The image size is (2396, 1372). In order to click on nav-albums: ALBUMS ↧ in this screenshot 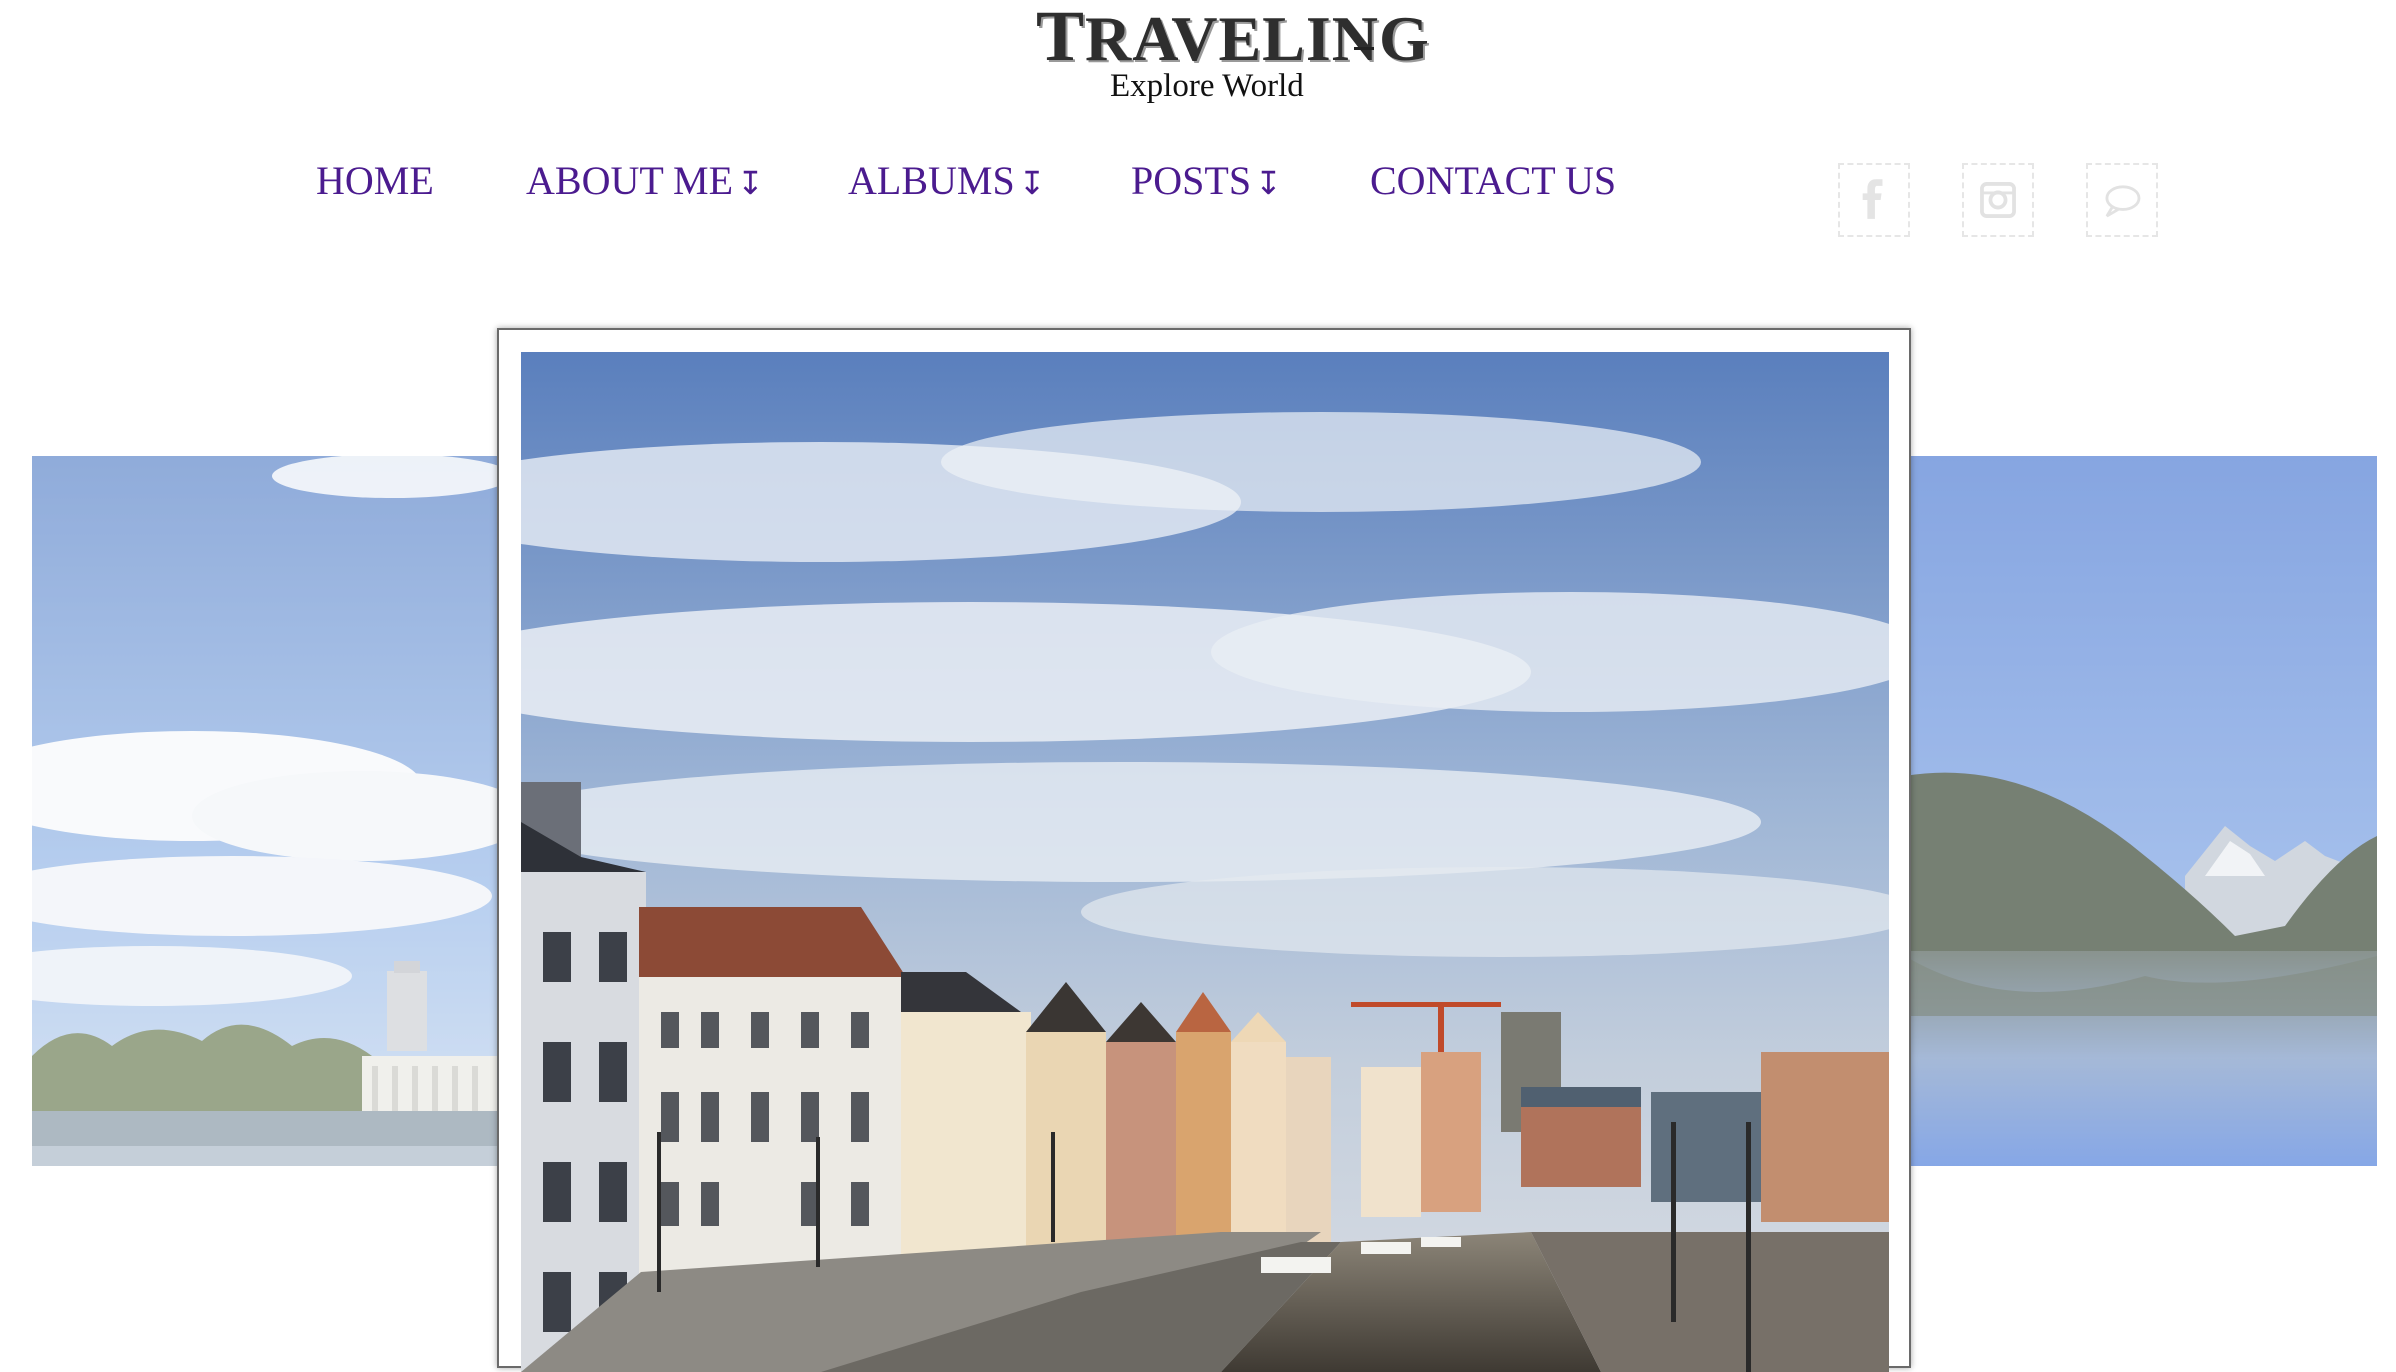, I will do `click(947, 182)`.